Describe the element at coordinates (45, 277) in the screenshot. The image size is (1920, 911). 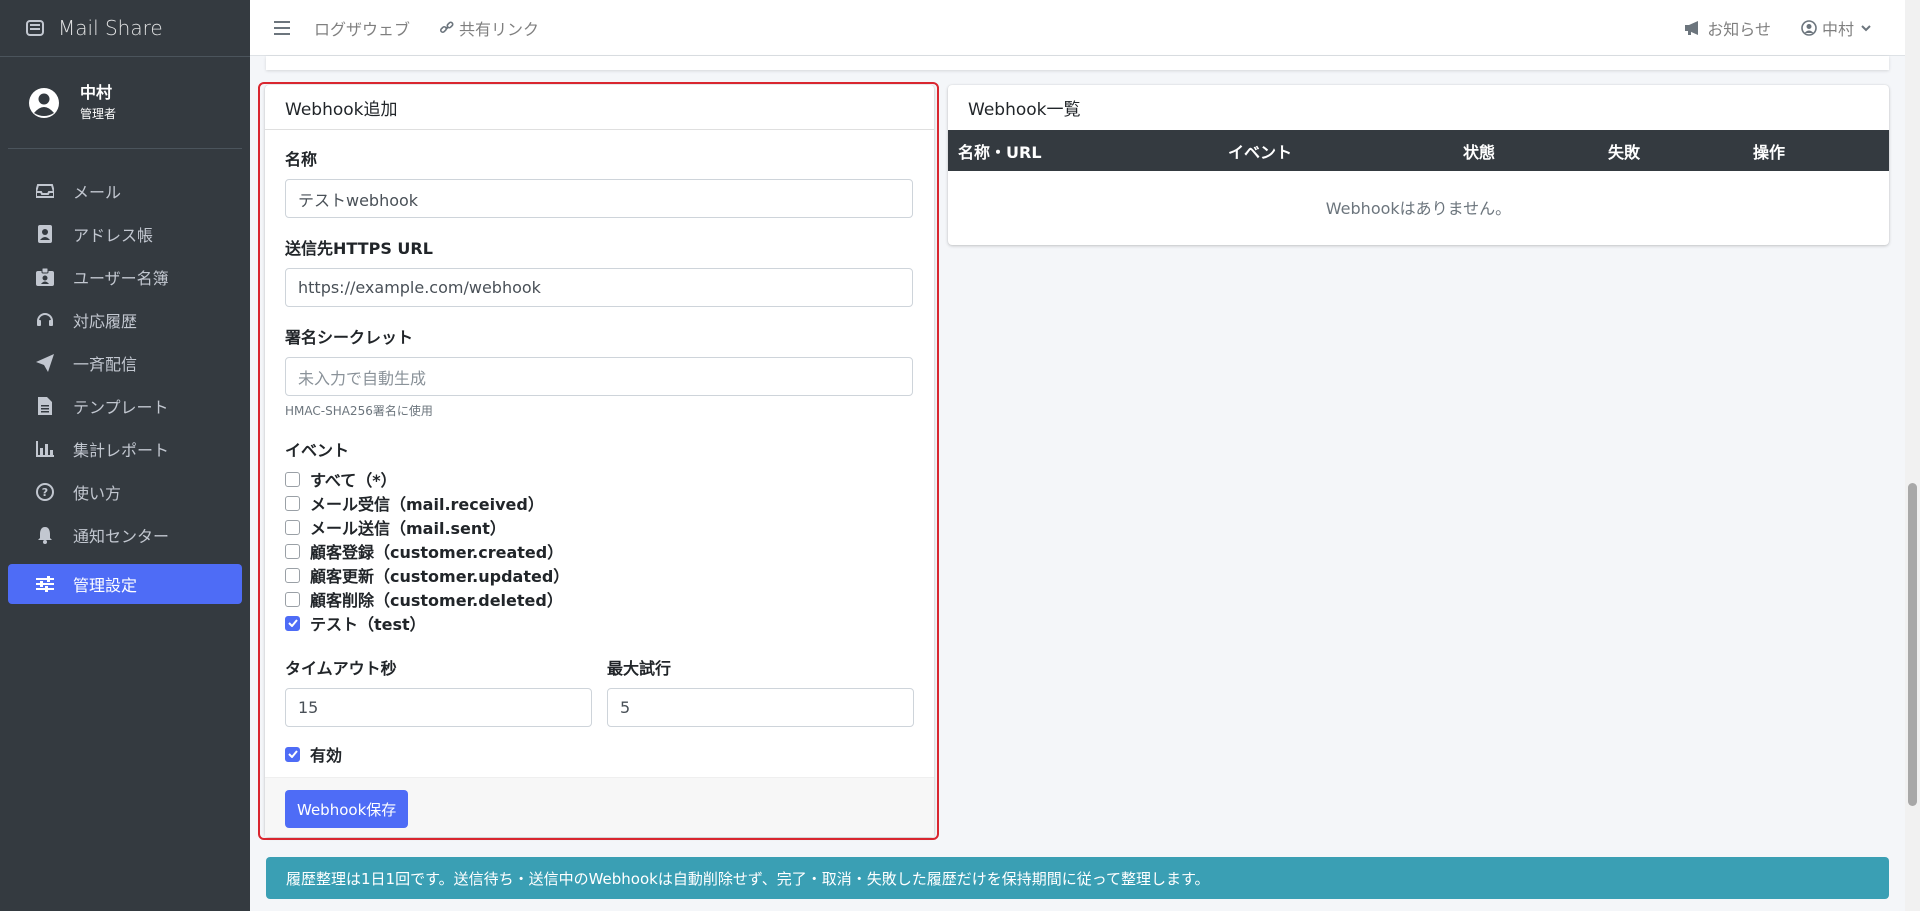
I see `id-badge-icon` at that location.